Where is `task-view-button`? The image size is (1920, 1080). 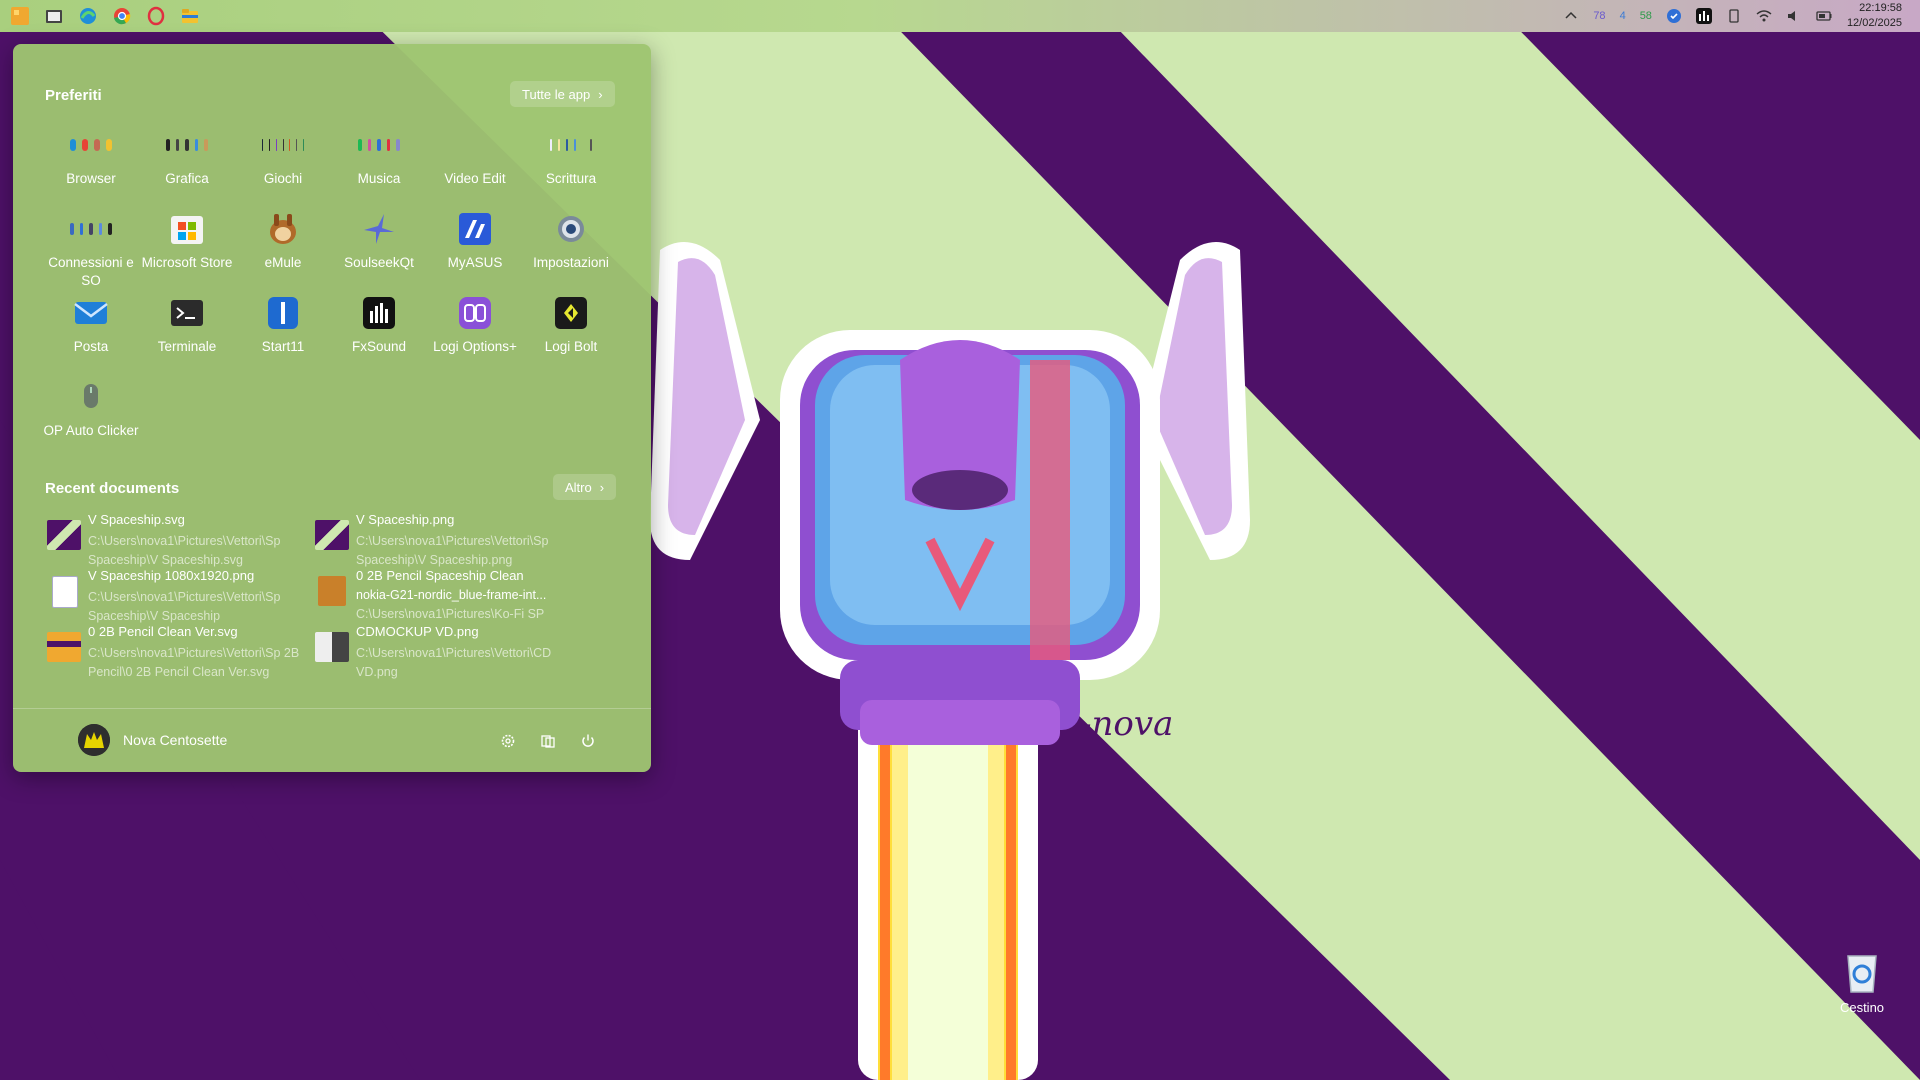 task-view-button is located at coordinates (54, 16).